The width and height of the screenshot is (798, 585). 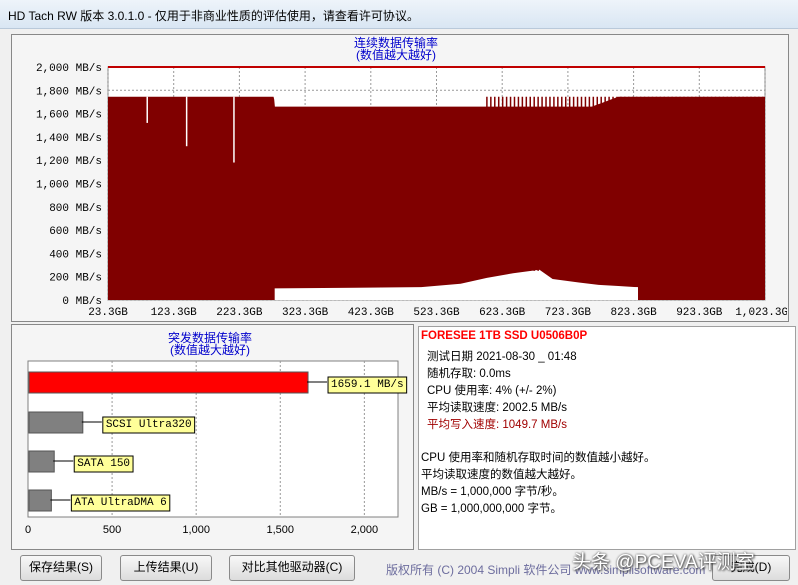 What do you see at coordinates (149, 425) in the screenshot?
I see `burst-bar-label: SCSI Ultra320` at bounding box center [149, 425].